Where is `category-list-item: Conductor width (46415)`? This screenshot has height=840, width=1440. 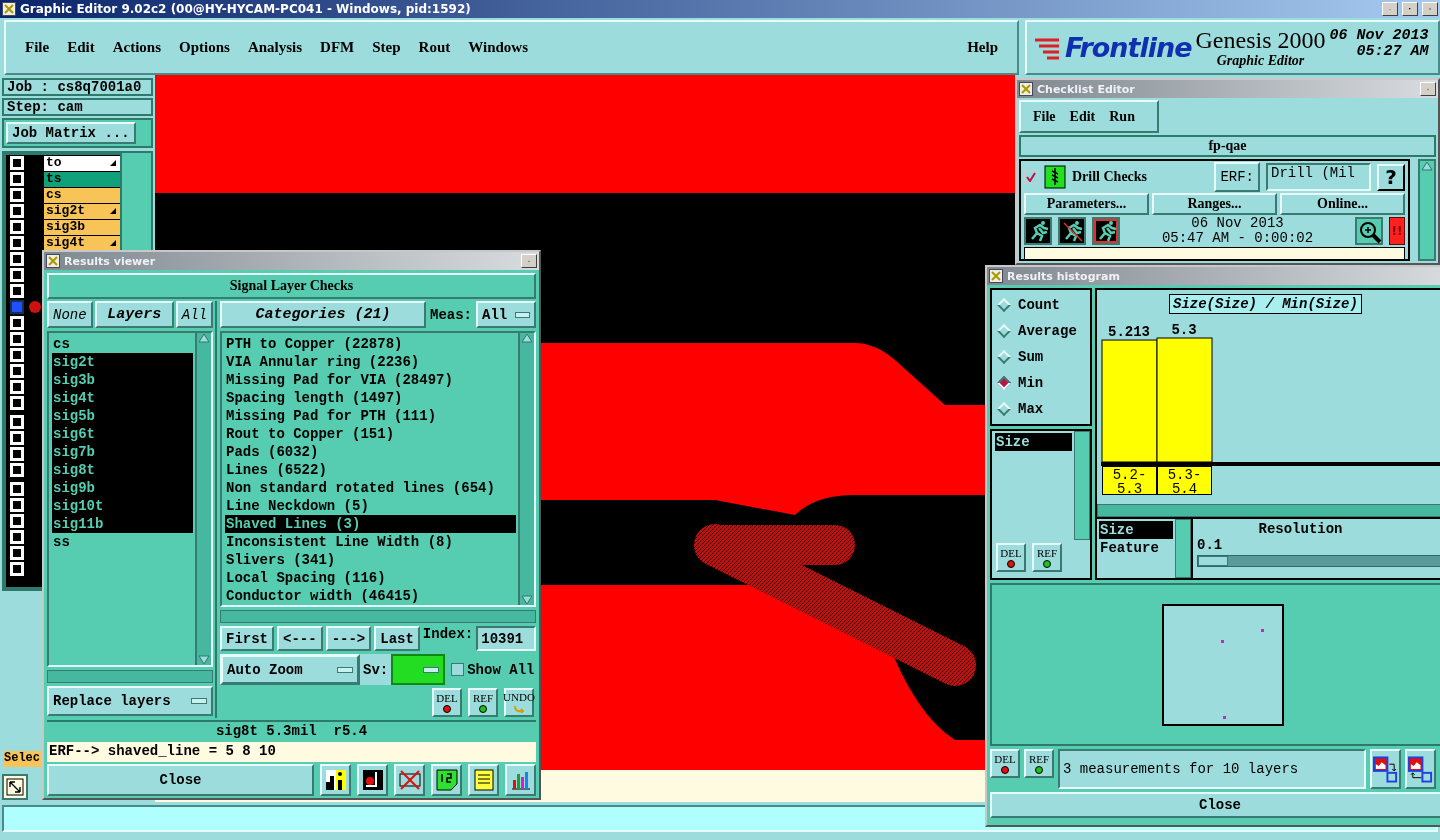
category-list-item: Conductor width (46415) is located at coordinates (370, 596).